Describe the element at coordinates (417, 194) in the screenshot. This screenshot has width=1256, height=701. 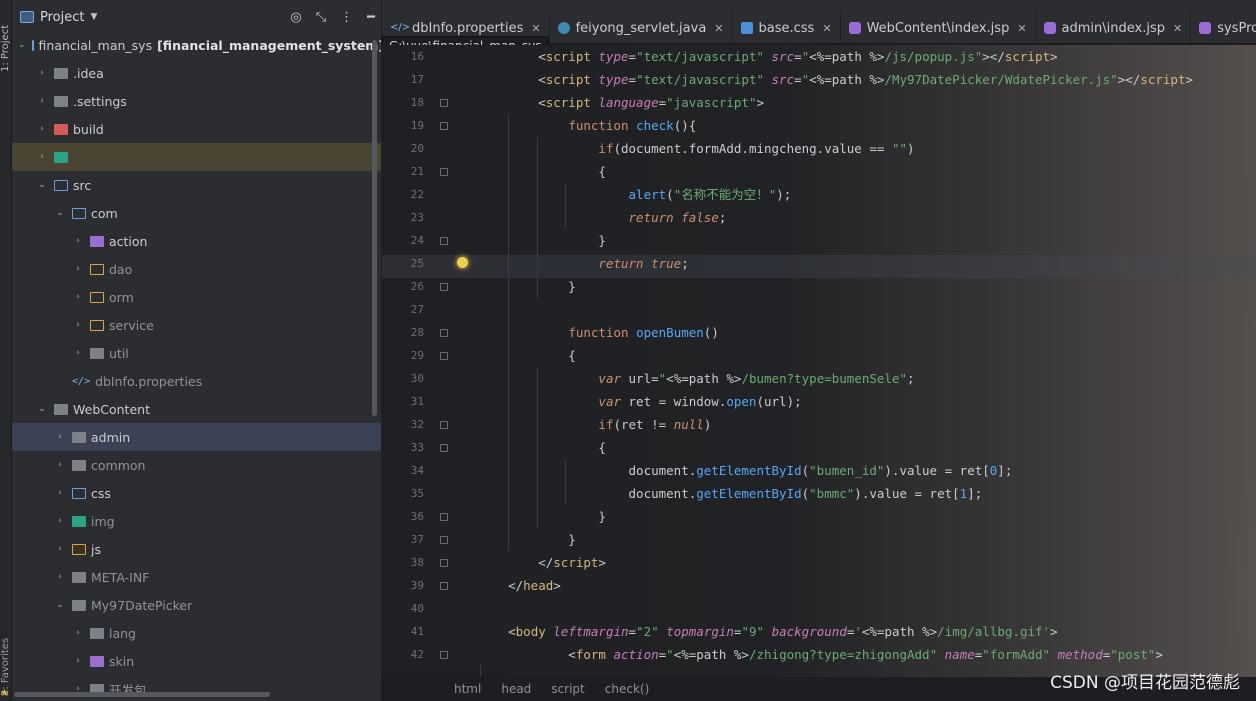
I see `line-number: 22` at that location.